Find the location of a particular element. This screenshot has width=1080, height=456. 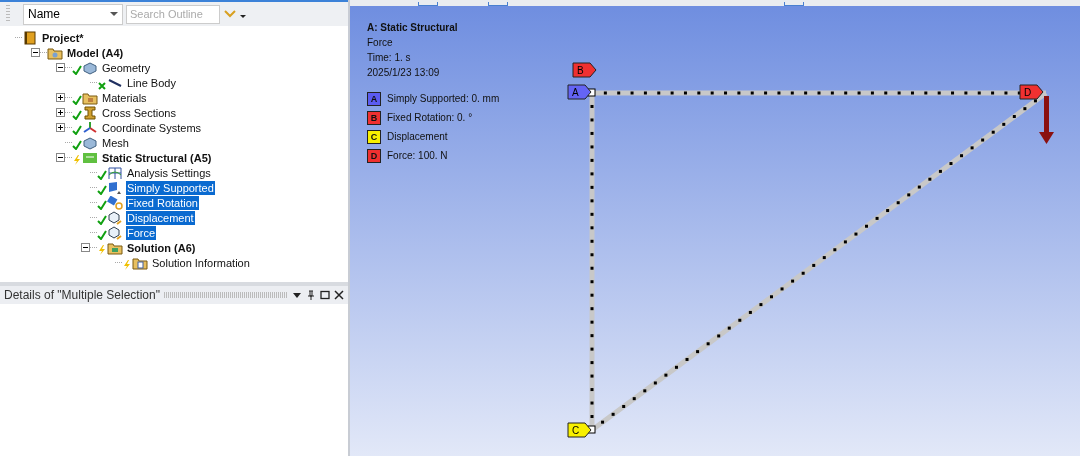

frame-icon is located at coordinates (115, 172).